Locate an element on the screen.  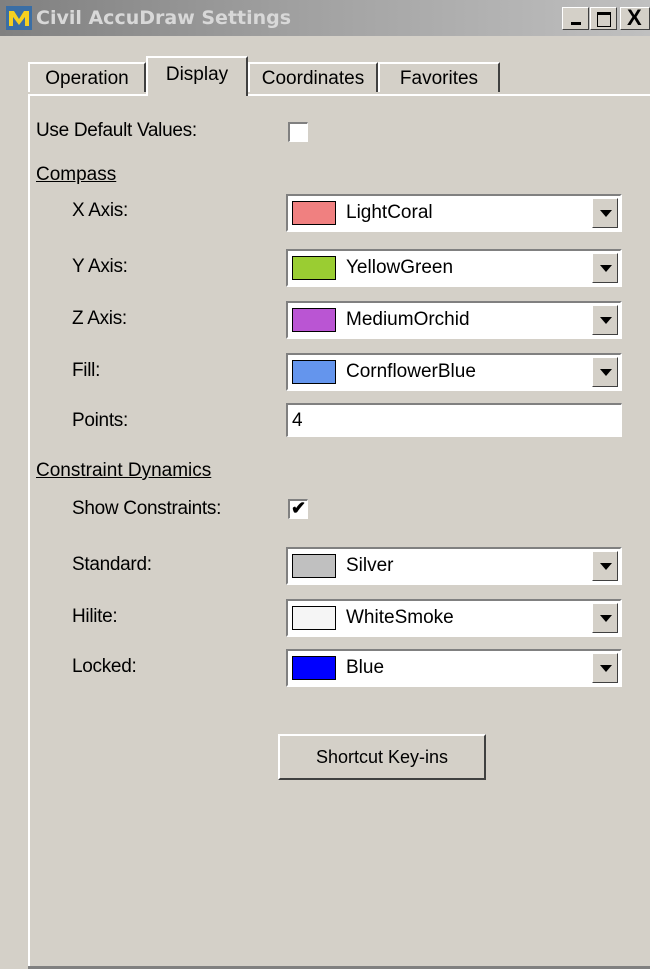
window-title: Civil AccuDraw Settings is located at coordinates (164, 18).